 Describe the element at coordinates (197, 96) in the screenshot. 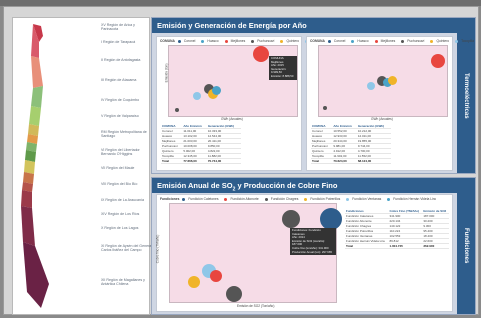

I see `bubble-tocopilla` at that location.